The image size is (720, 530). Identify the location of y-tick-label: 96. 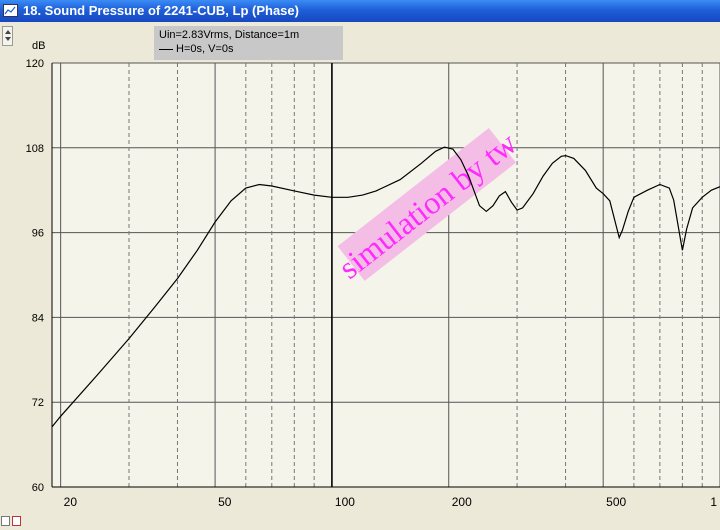
(38, 234).